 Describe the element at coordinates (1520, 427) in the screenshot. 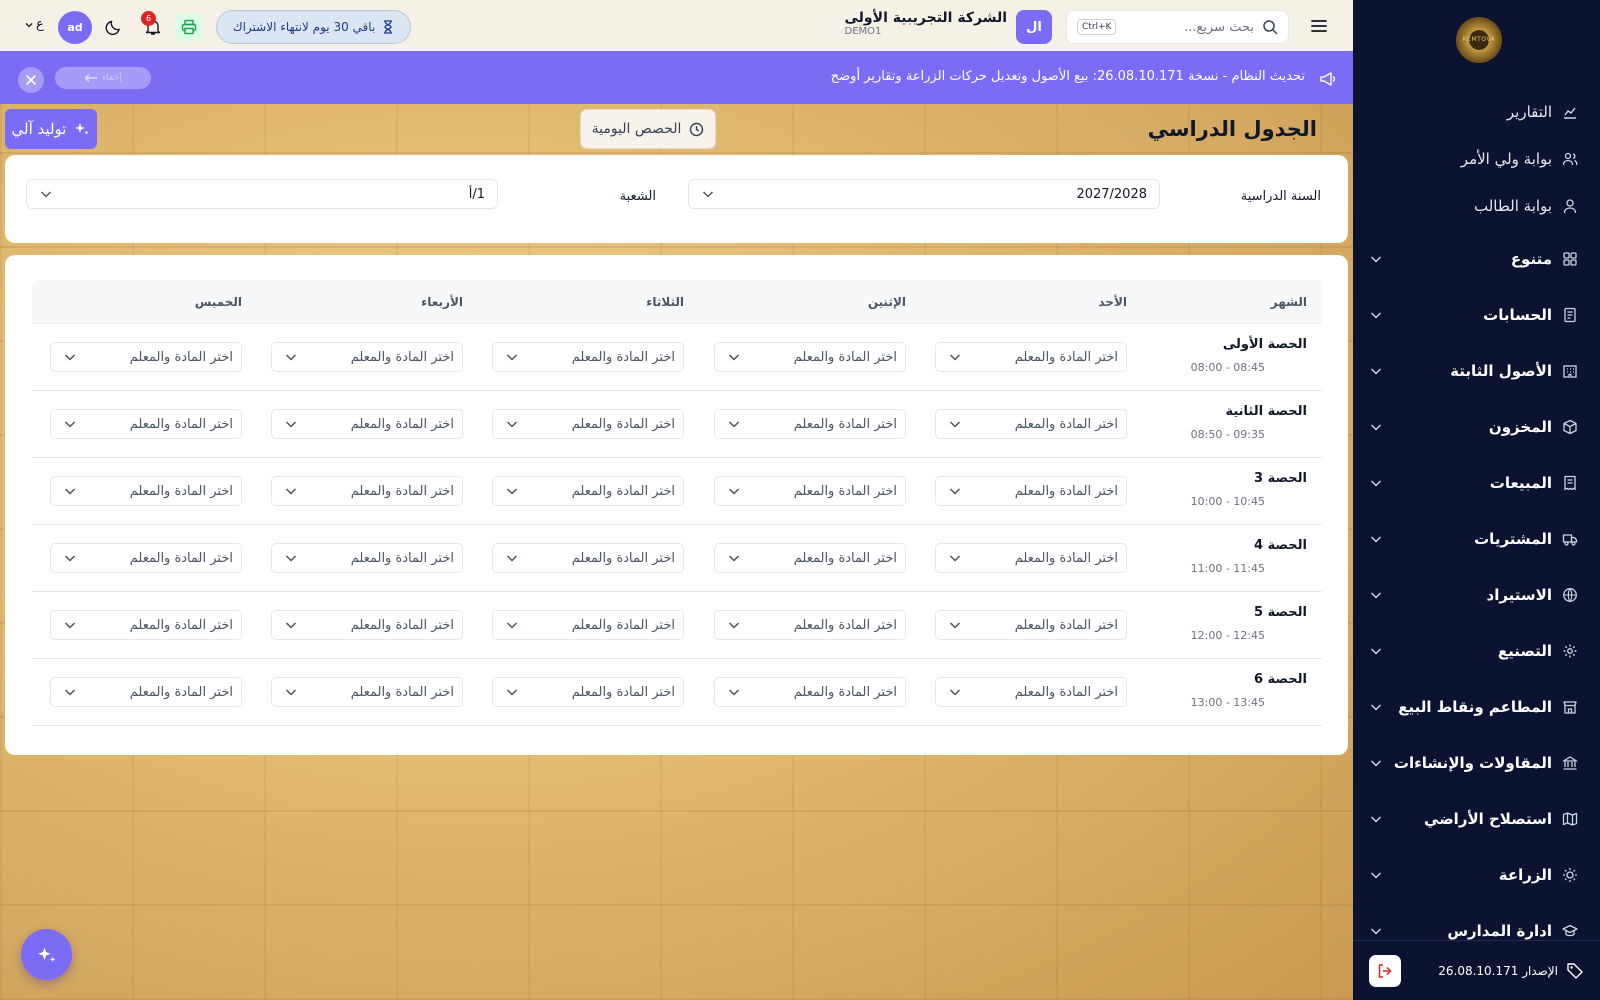

I see `sidebar-group-label: المخزون` at that location.